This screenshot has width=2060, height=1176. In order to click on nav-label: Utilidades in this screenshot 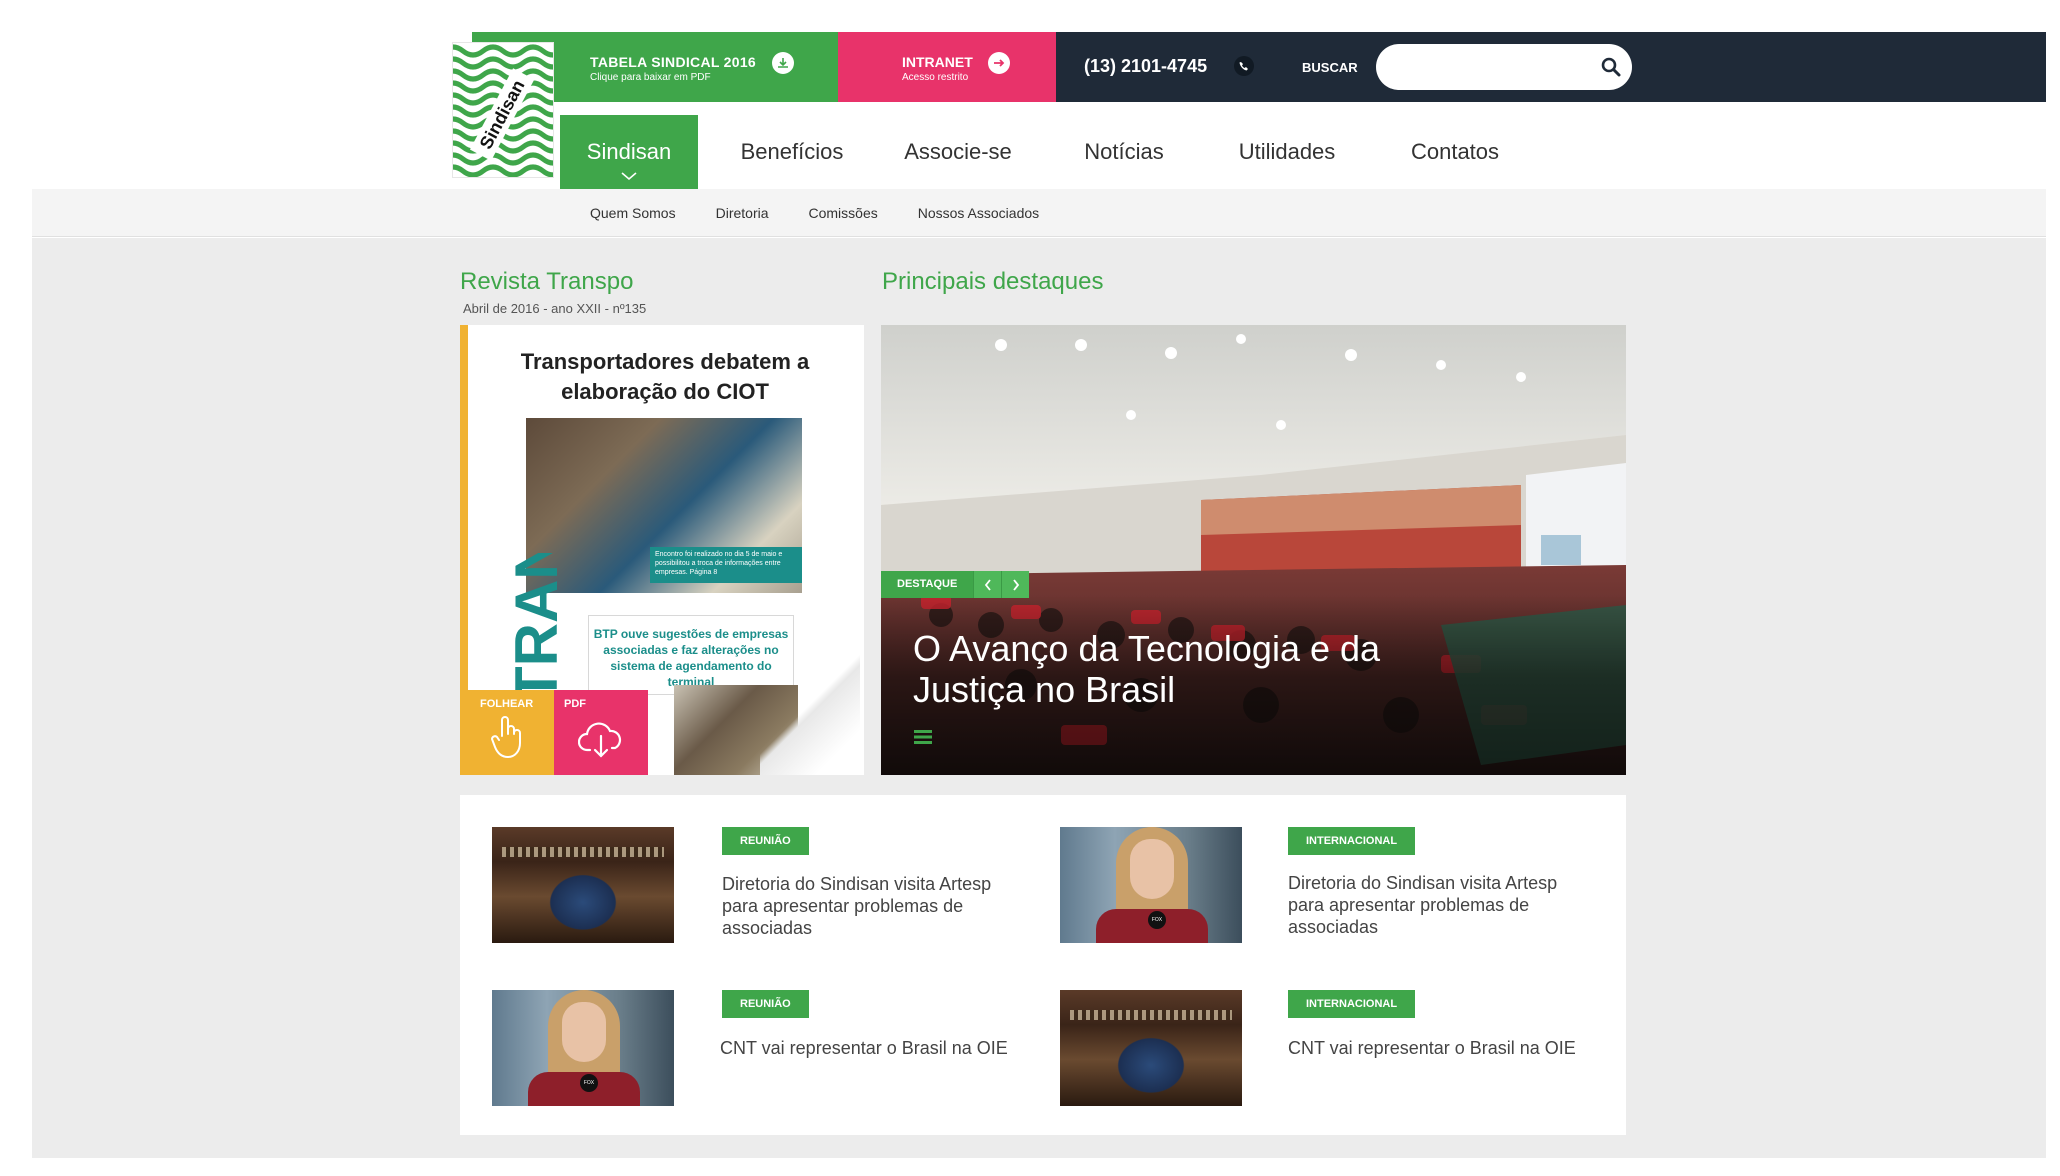, I will do `click(1287, 151)`.